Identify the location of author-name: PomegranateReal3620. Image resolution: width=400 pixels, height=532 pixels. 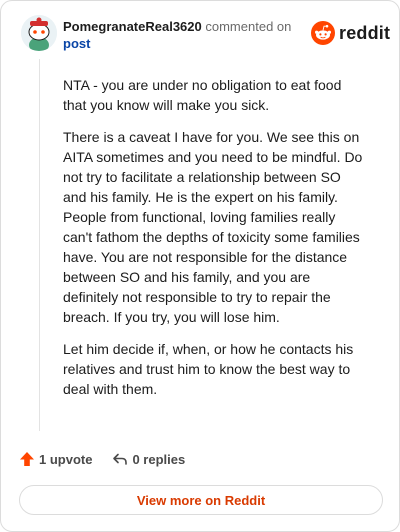
(132, 26).